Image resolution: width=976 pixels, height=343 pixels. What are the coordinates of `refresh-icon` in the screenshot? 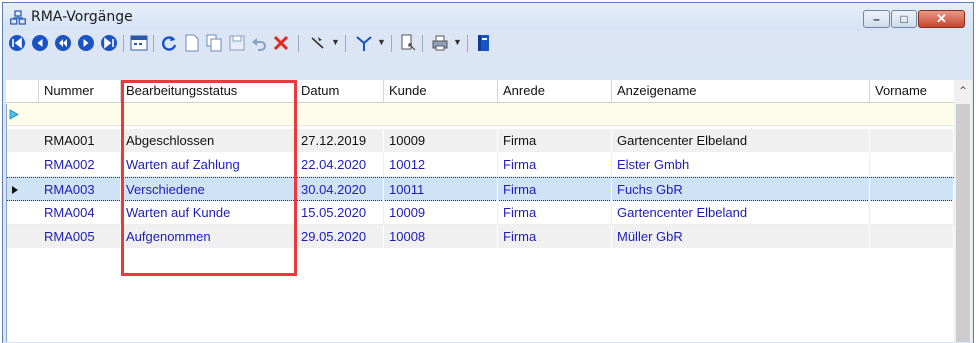 It's located at (169, 43).